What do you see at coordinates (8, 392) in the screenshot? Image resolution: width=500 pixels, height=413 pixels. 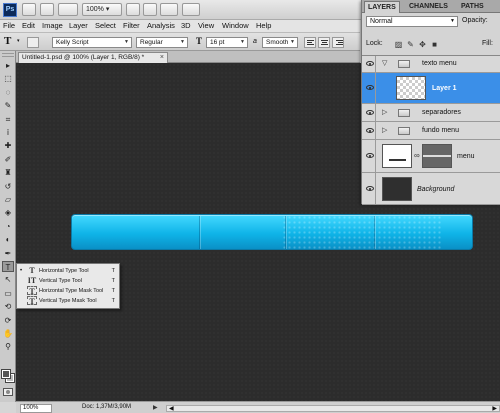 I see `quick-mask-button` at bounding box center [8, 392].